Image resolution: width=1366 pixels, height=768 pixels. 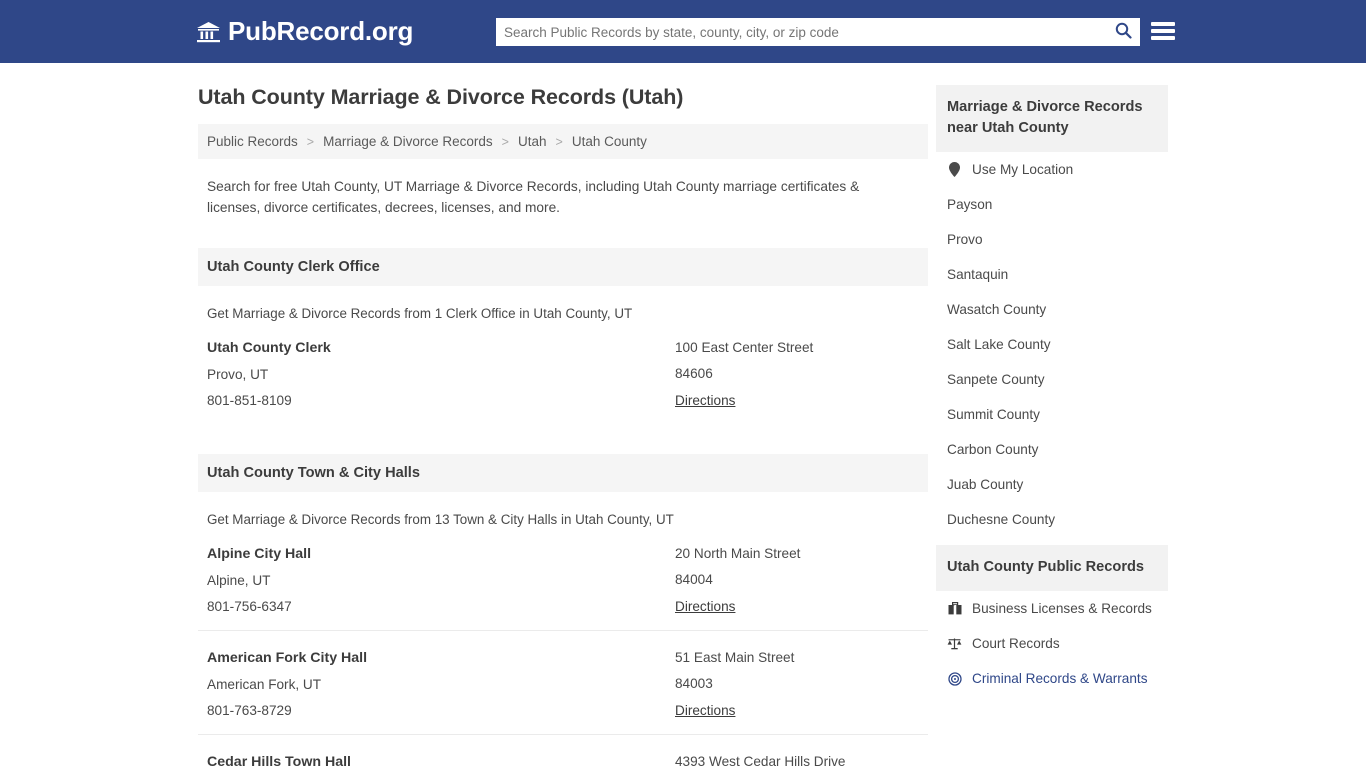 What do you see at coordinates (1060, 678) in the screenshot?
I see `sidebar-item-label: Criminal Records & Warrants` at bounding box center [1060, 678].